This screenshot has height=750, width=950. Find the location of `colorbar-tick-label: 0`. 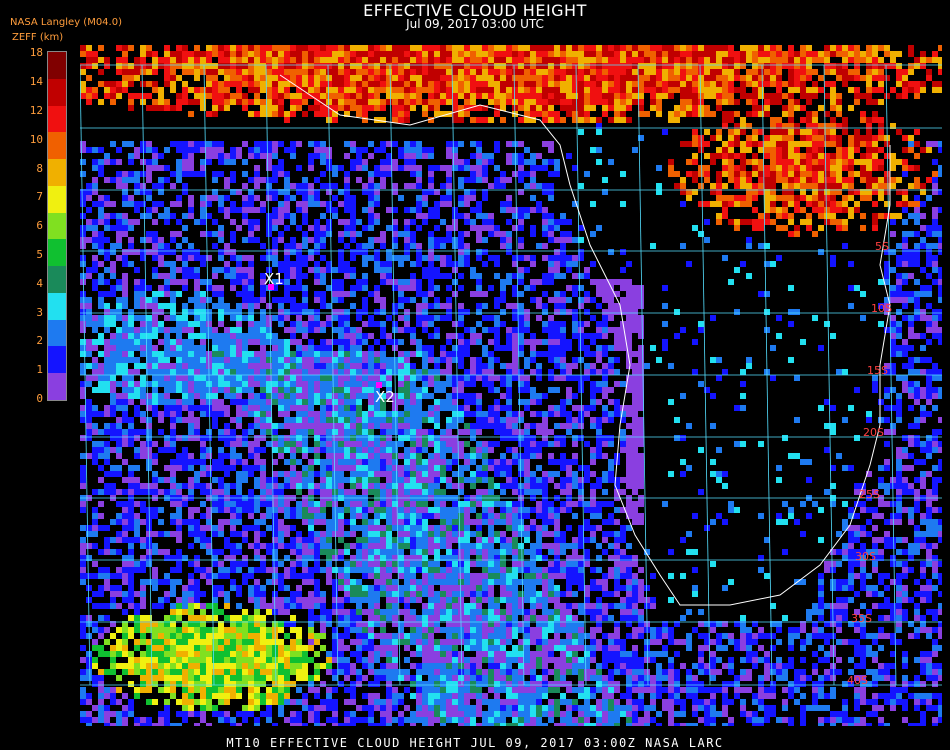

colorbar-tick-label: 0 is located at coordinates (39, 398).